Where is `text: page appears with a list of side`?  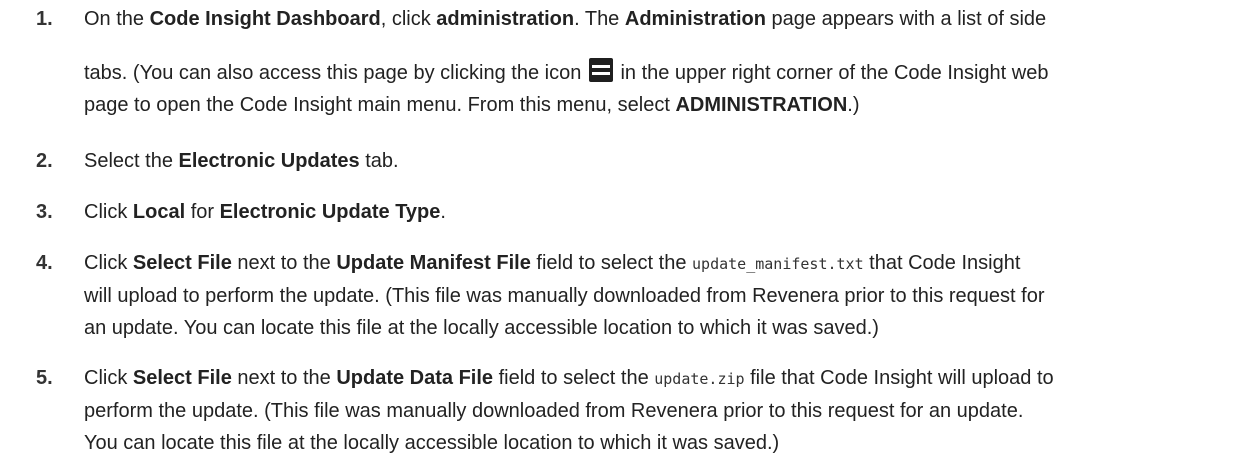
text: page appears with a list of side is located at coordinates (906, 19).